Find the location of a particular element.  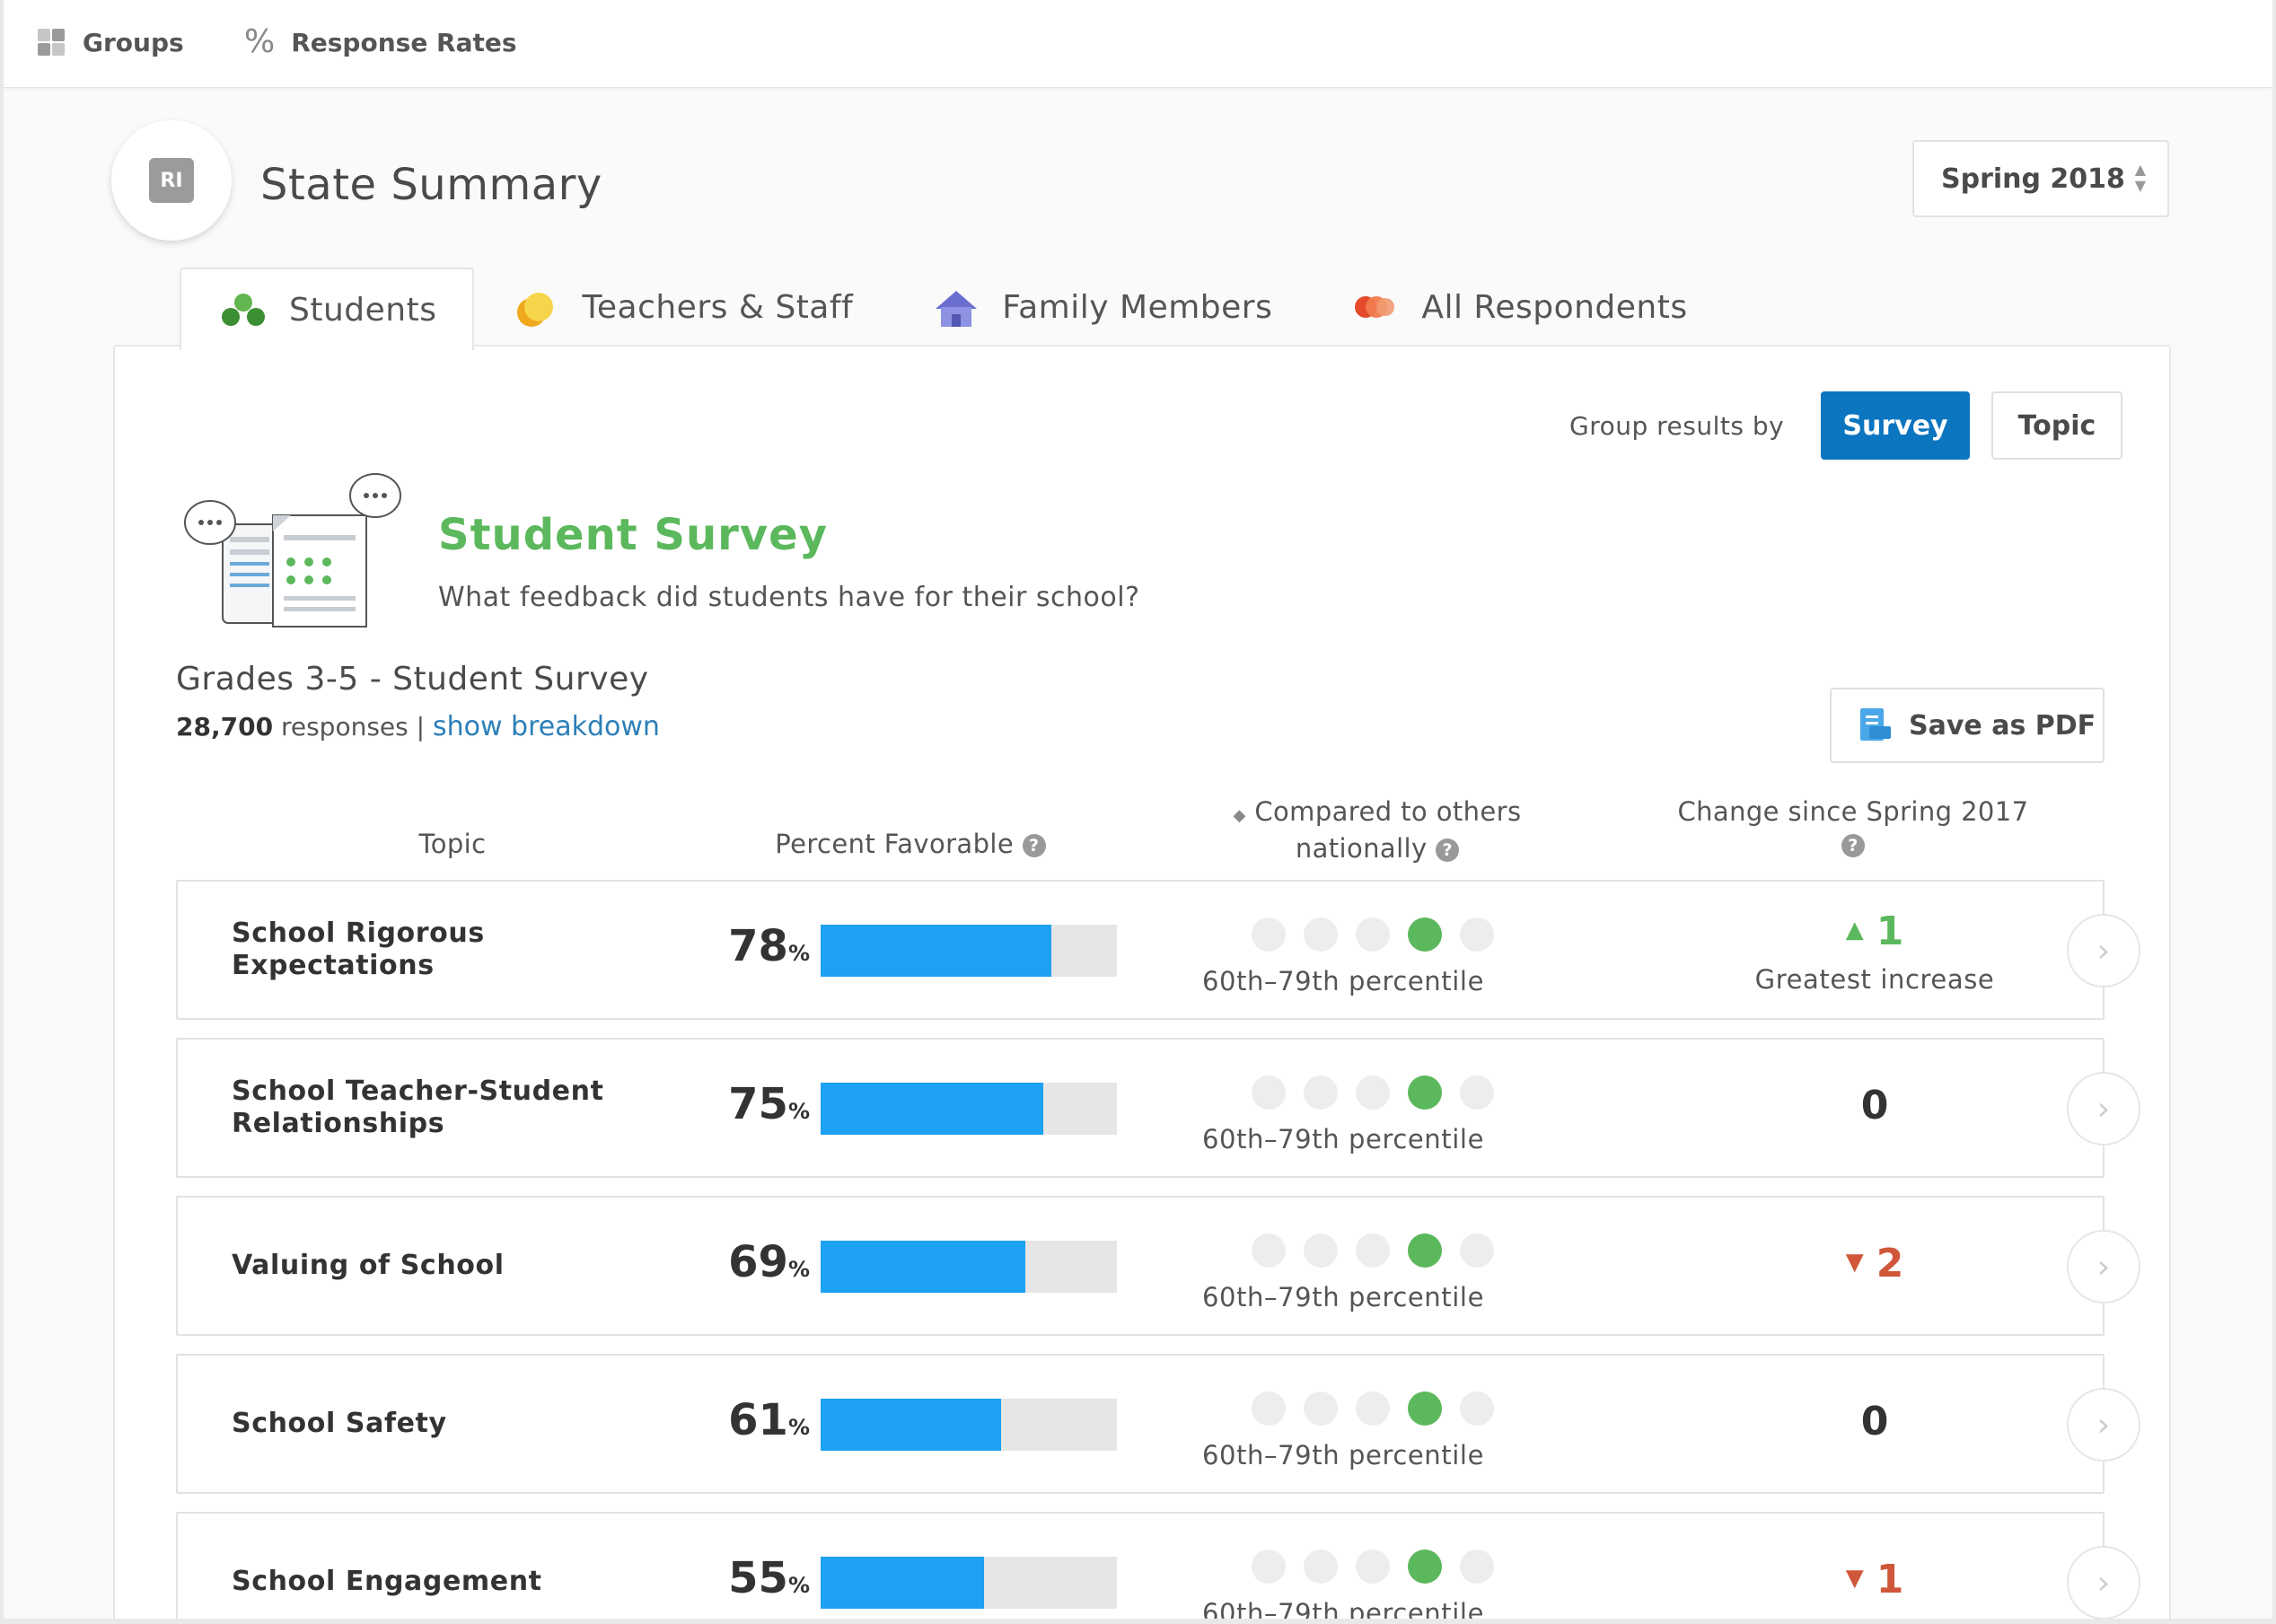

sort-icon: ◆ is located at coordinates (1239, 815).